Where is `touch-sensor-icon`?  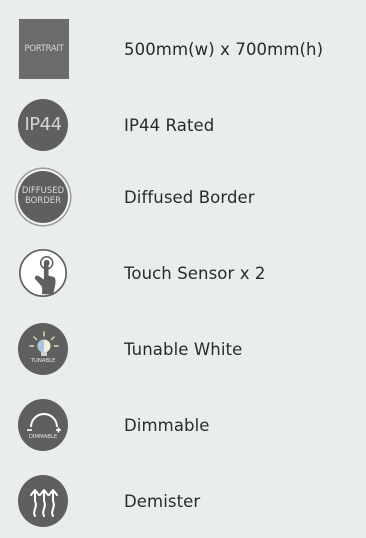 touch-sensor-icon is located at coordinates (43, 273).